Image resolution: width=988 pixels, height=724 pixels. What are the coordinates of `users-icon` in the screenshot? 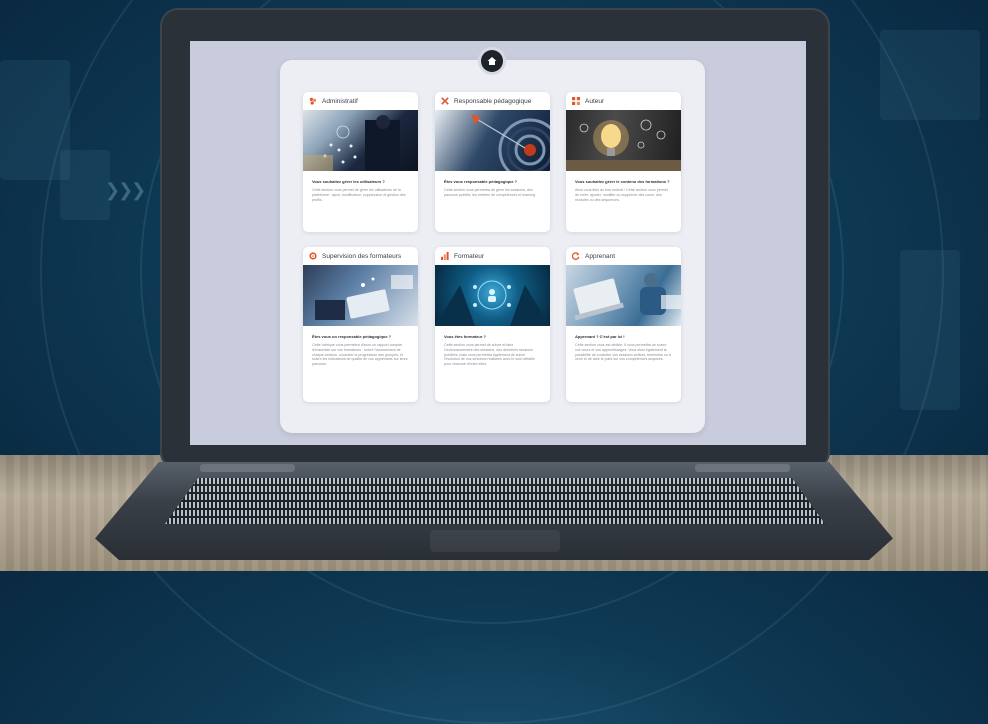 It's located at (313, 101).